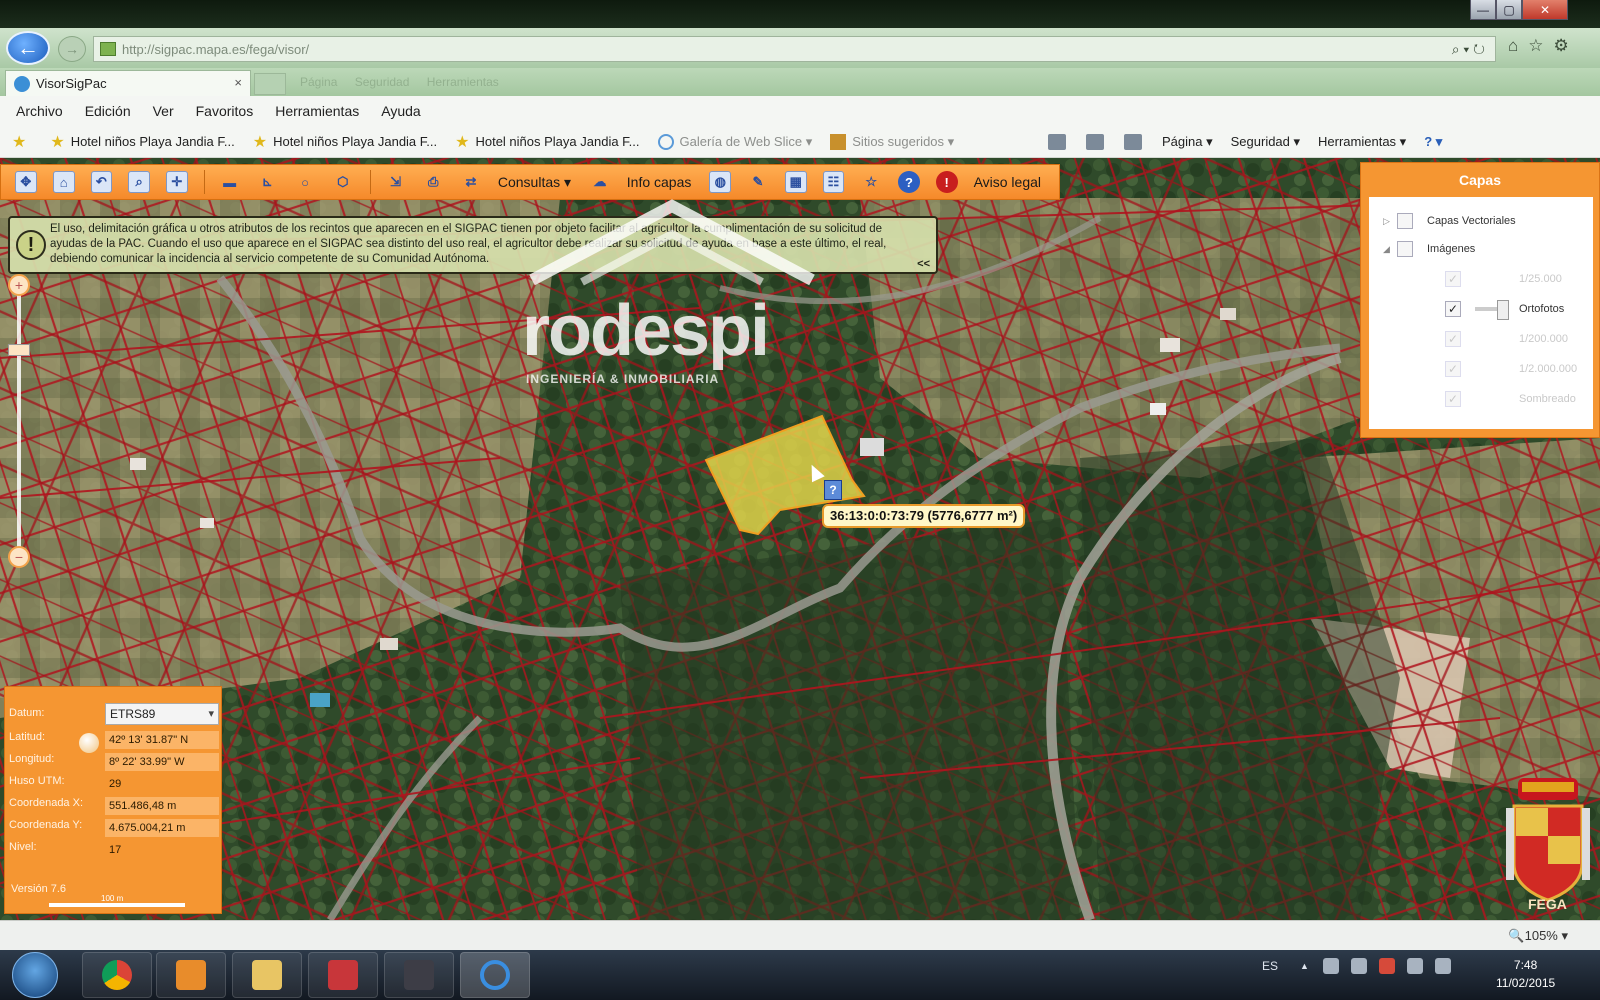  Describe the element at coordinates (19, 285) in the screenshot. I see `zoom-in-button: +` at that location.